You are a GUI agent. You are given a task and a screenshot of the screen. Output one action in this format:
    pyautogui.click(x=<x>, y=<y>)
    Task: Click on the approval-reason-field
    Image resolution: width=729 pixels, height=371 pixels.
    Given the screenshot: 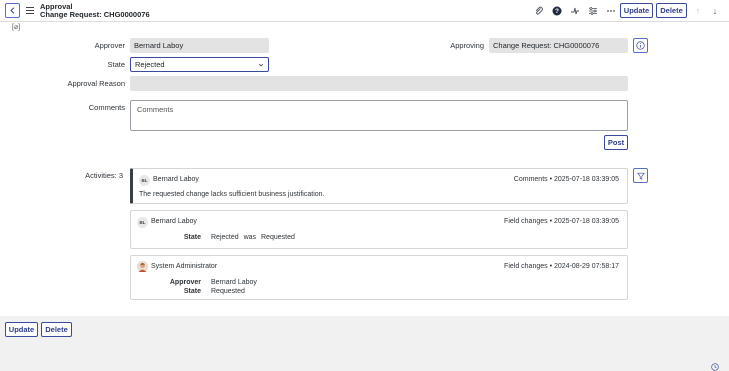 What is the action you would take?
    pyautogui.click(x=379, y=83)
    